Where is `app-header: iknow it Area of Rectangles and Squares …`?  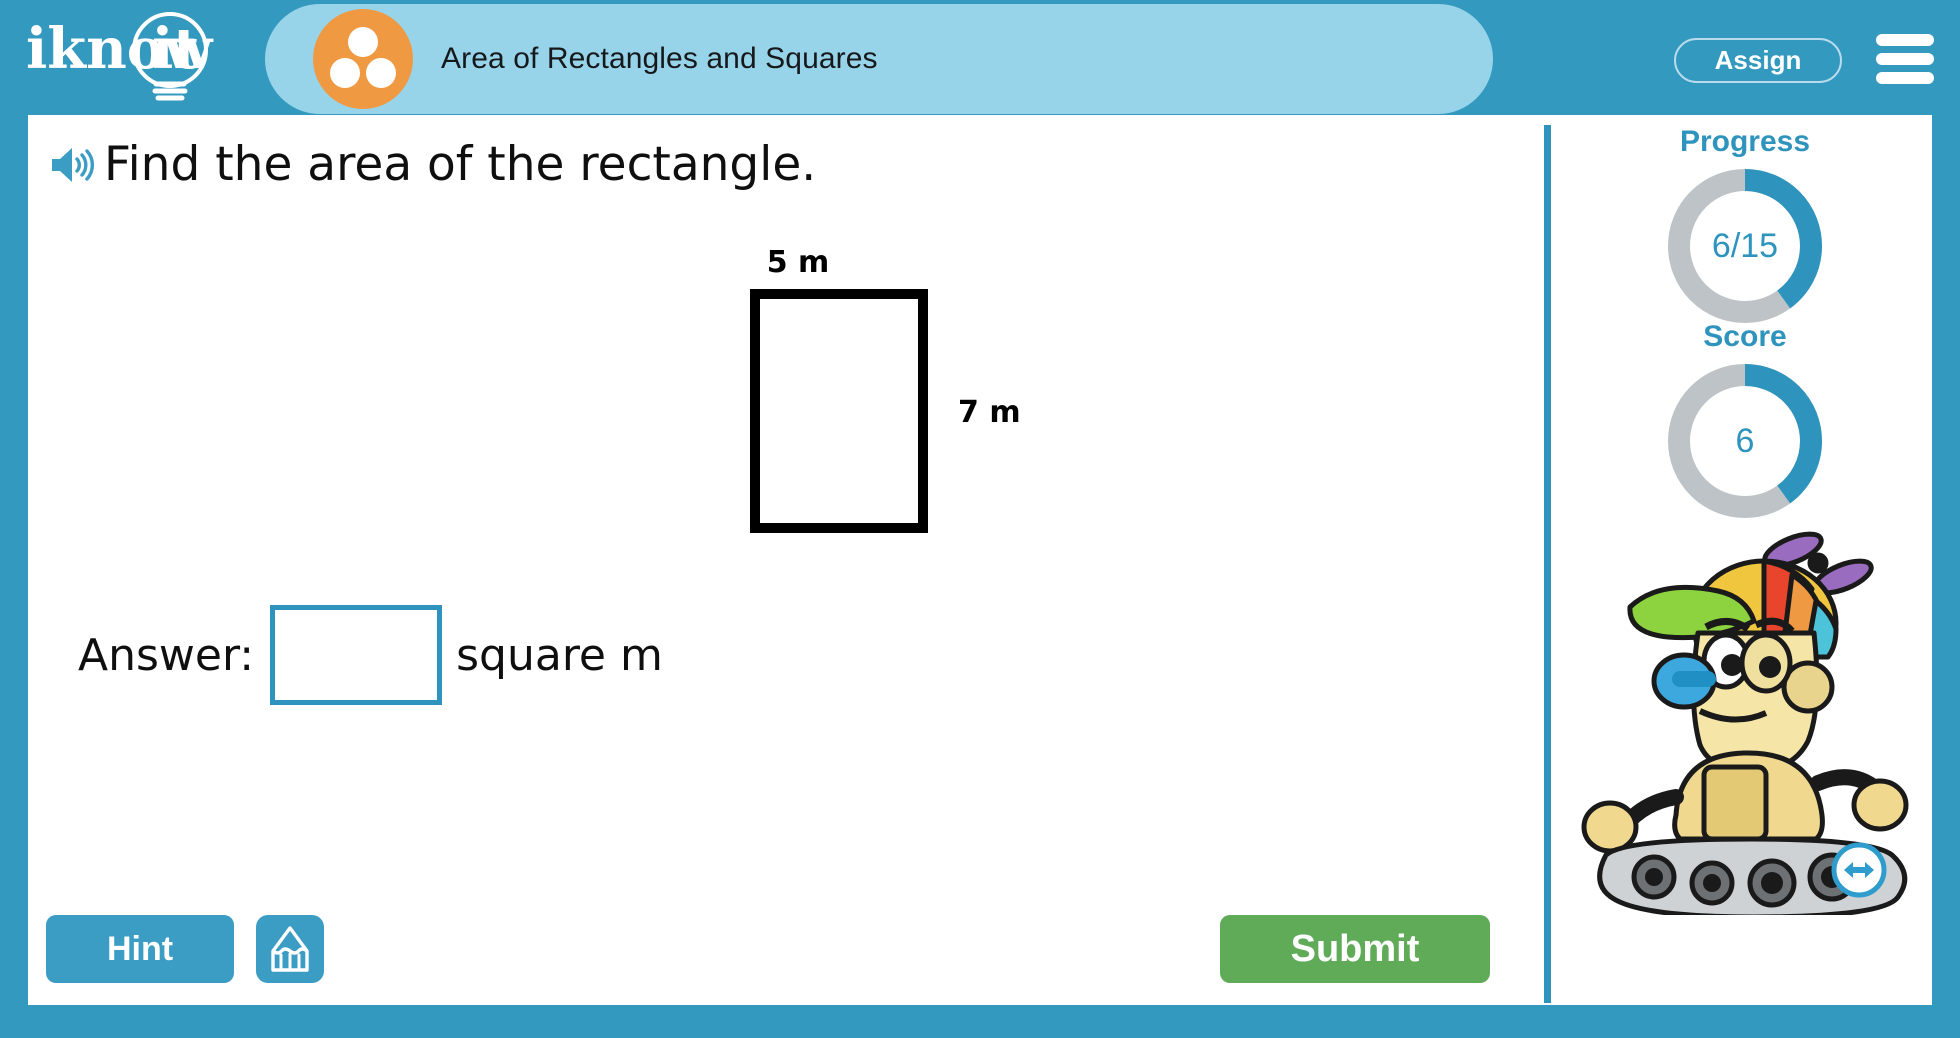
app-header: iknow it Area of Rectangles and Squares … is located at coordinates (980, 57).